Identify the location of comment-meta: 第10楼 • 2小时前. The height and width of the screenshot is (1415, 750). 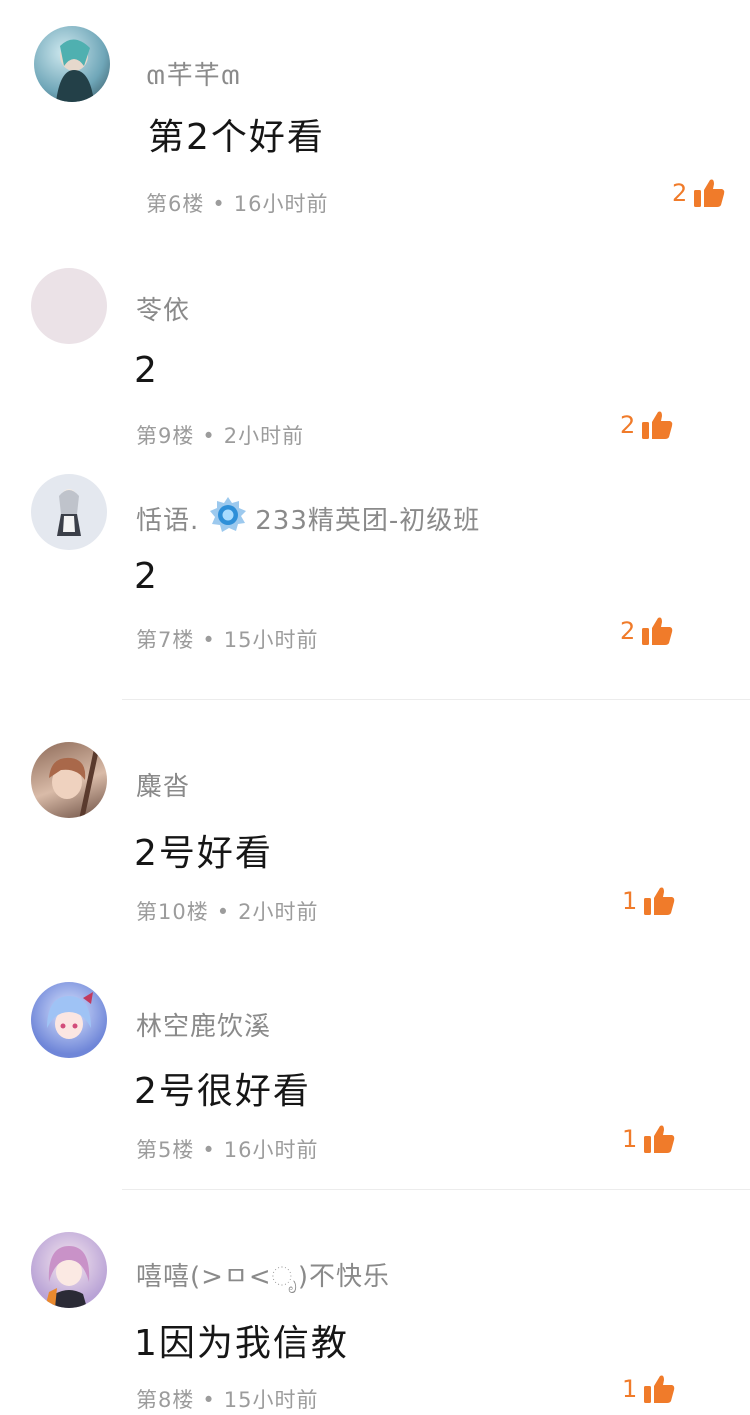
(227, 911).